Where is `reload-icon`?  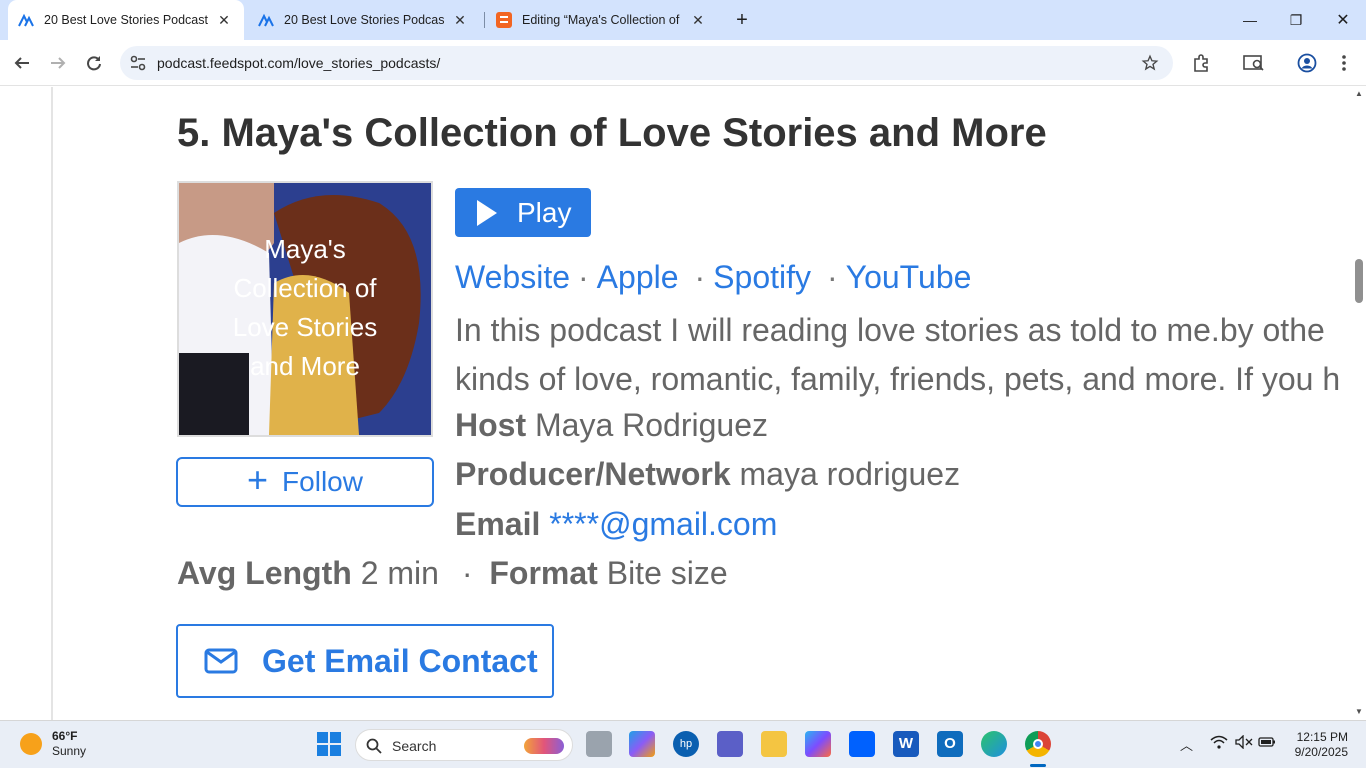 reload-icon is located at coordinates (94, 63).